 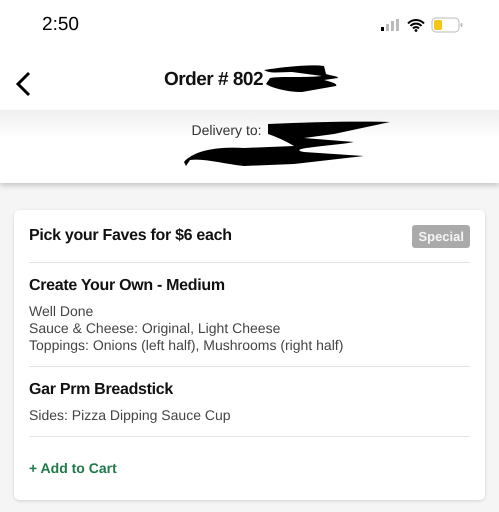 What do you see at coordinates (127, 286) in the screenshot?
I see `item-name: Create Your Own - Medium` at bounding box center [127, 286].